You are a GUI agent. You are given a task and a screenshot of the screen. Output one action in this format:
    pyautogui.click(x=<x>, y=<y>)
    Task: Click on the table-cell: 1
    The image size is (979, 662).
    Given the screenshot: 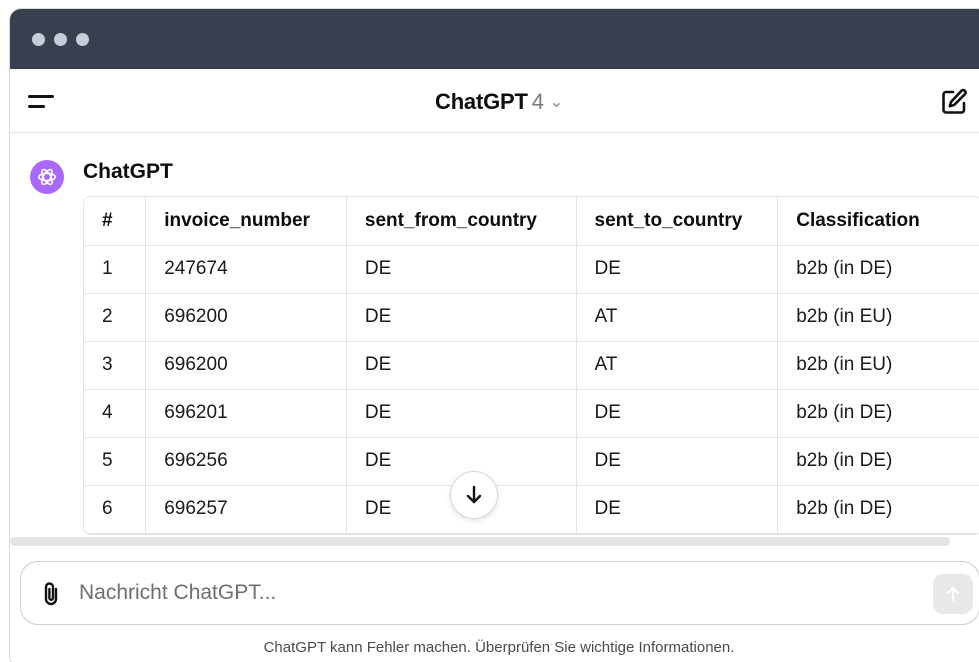 What is the action you would take?
    pyautogui.click(x=115, y=269)
    